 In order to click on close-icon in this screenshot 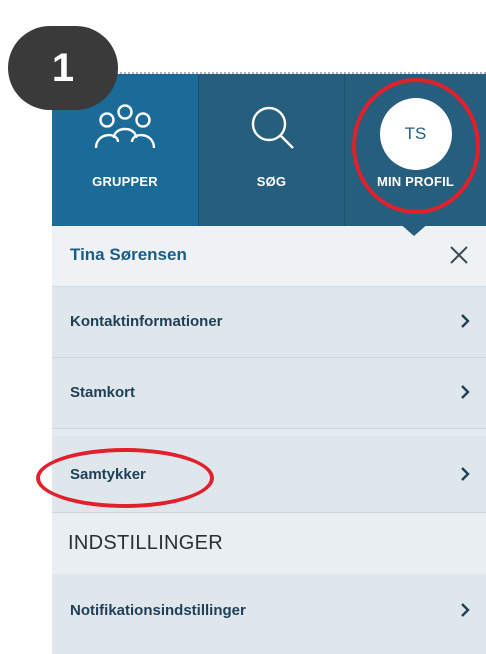, I will do `click(459, 255)`.